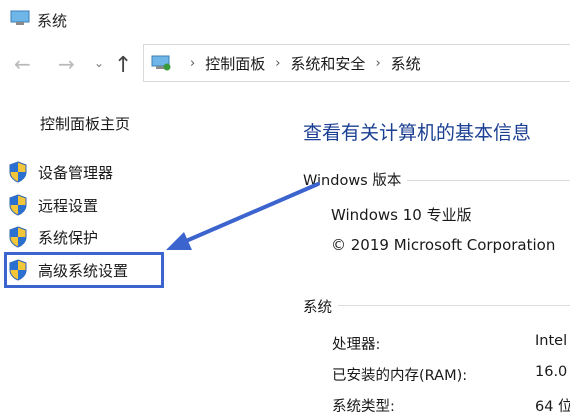  Describe the element at coordinates (356, 345) in the screenshot. I see `processor-label: 处理器:` at that location.